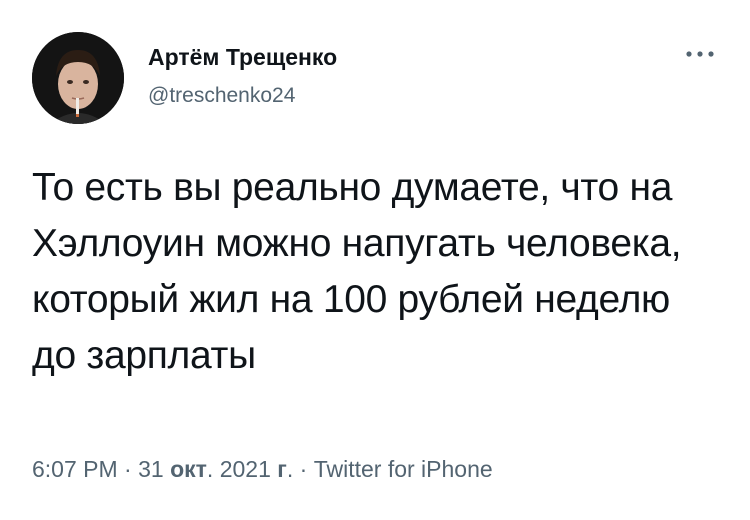  What do you see at coordinates (75, 469) in the screenshot?
I see `tweet-time: 6:07 PM` at bounding box center [75, 469].